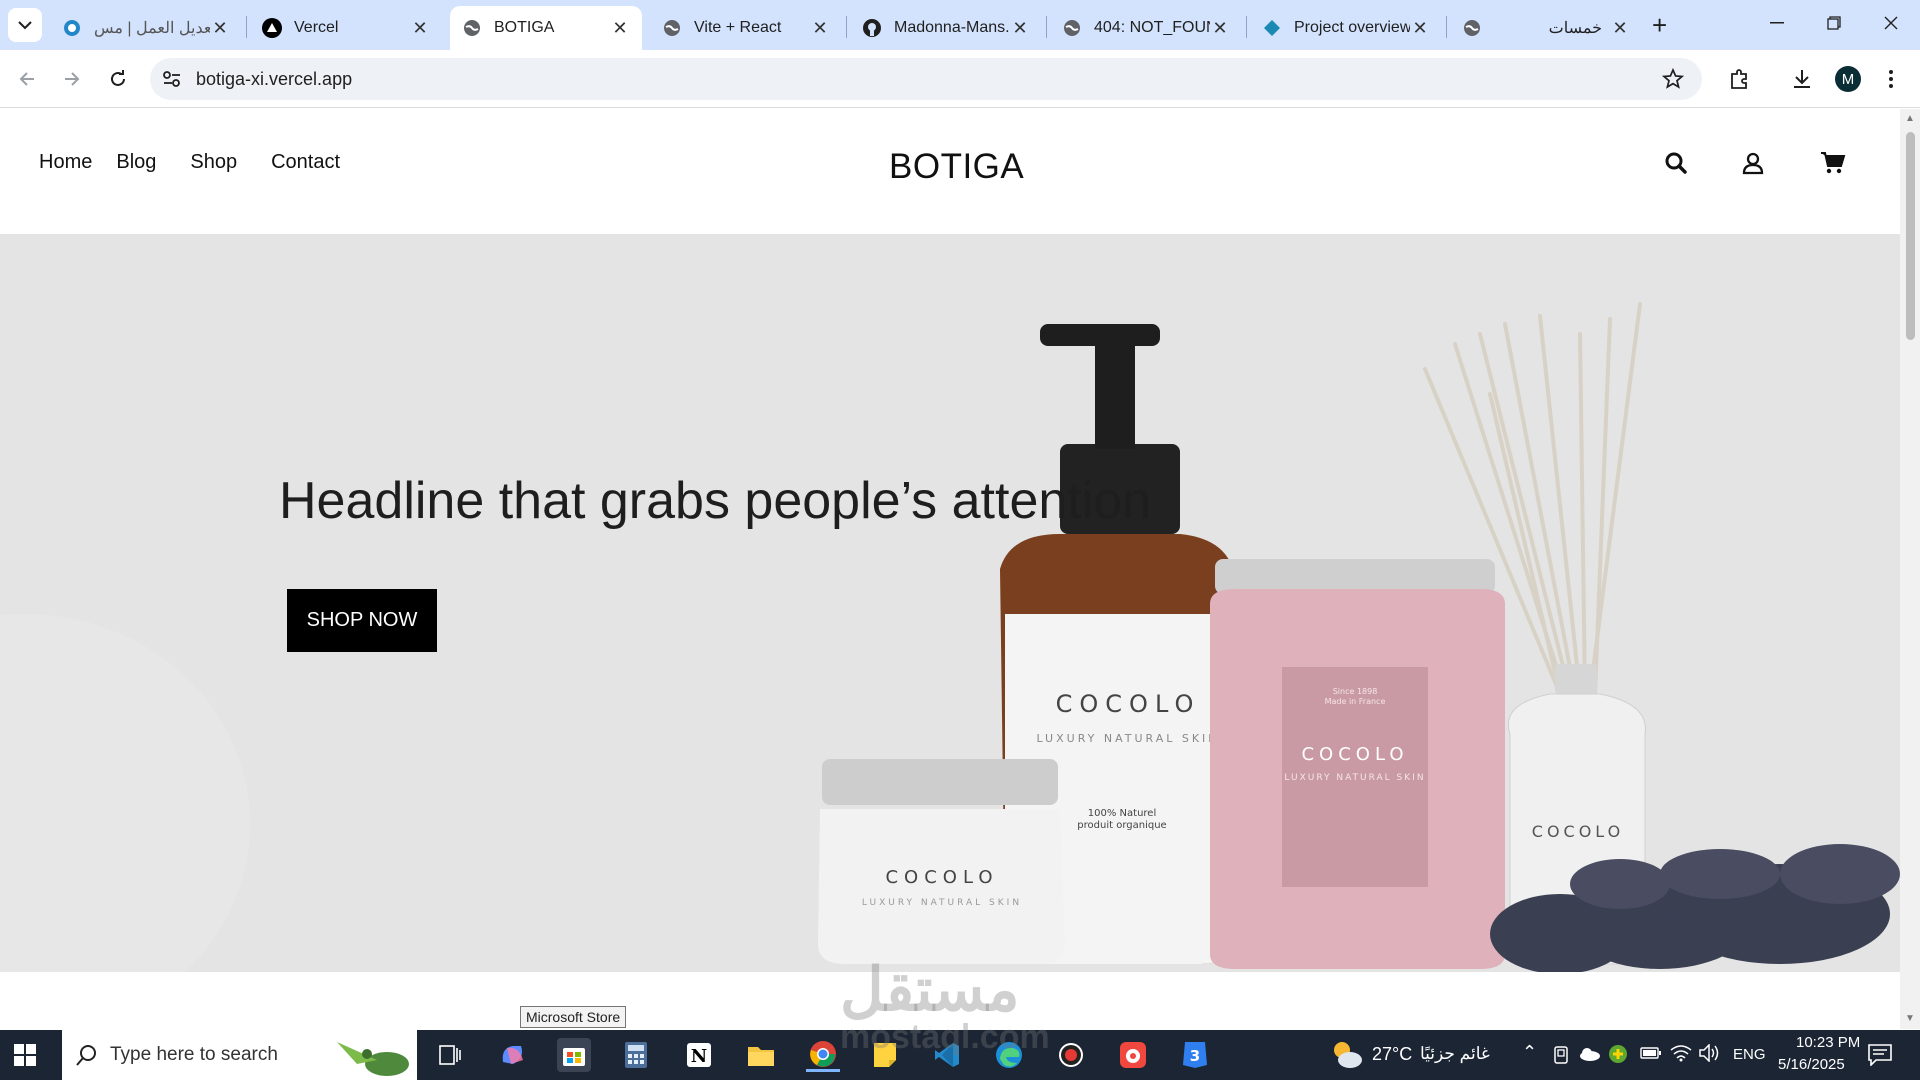 The image size is (1920, 1083). I want to click on jar-note-2: Made in France, so click(1355, 701).